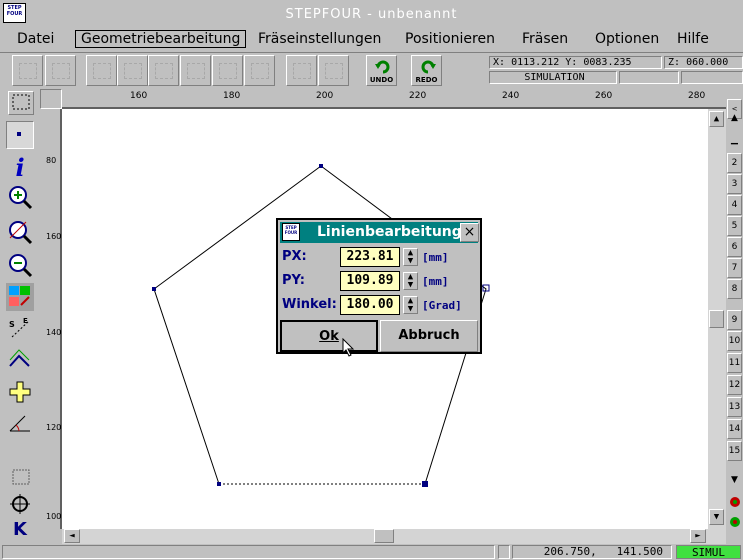 The height and width of the screenshot is (560, 743). I want to click on mirror-v-button, so click(132, 70).